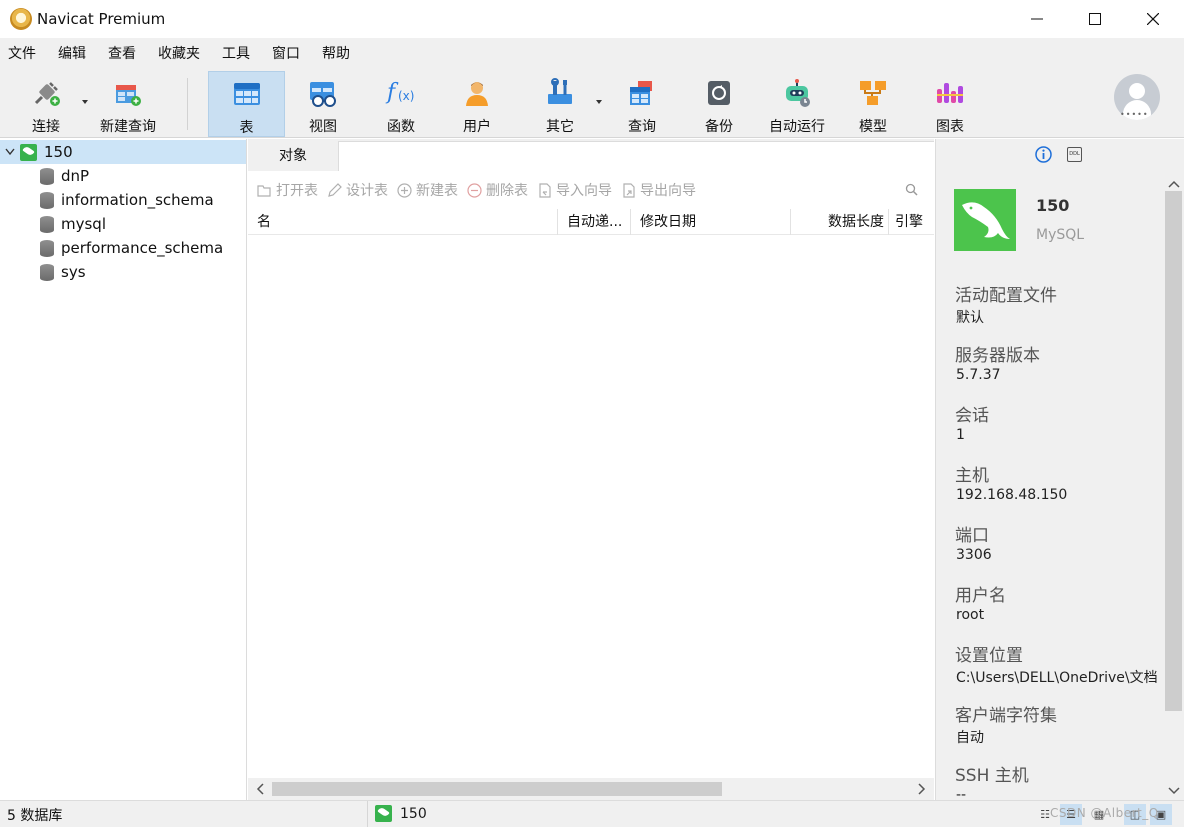 Image resolution: width=1184 pixels, height=827 pixels. I want to click on view-button: 视图, so click(323, 104).